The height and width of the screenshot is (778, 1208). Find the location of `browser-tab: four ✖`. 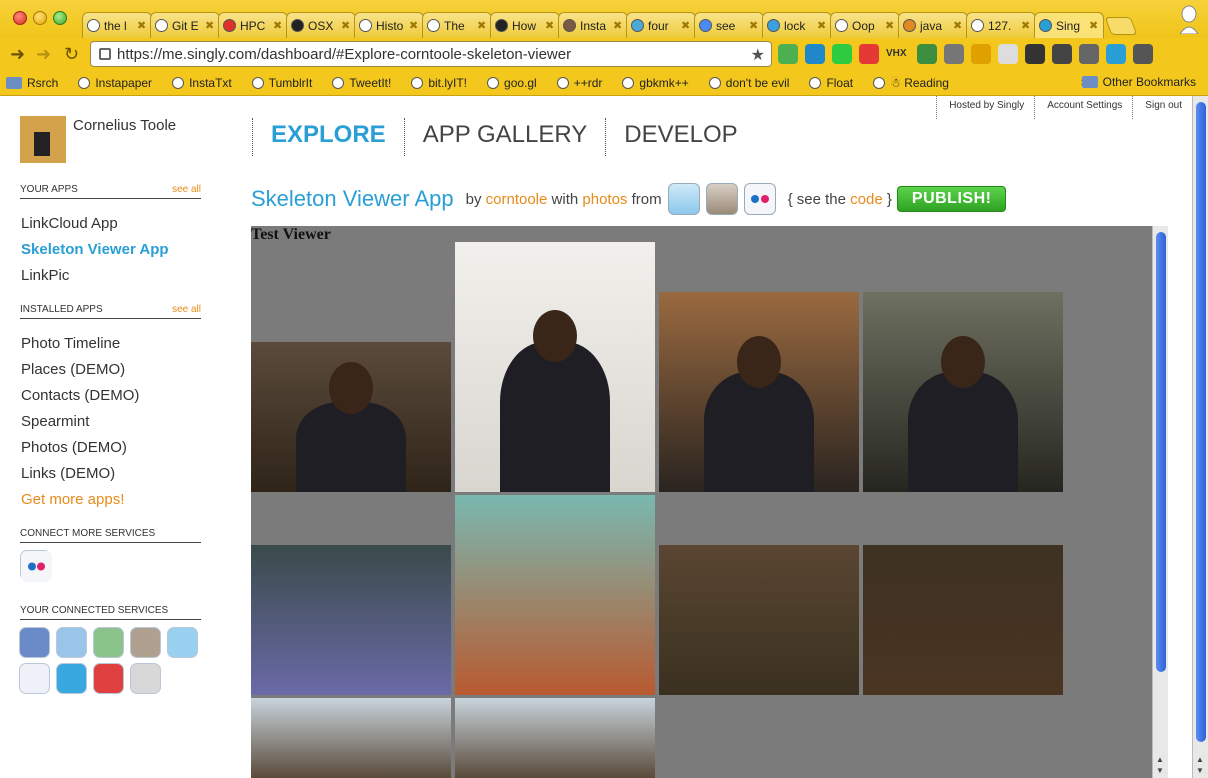

browser-tab: four ✖ is located at coordinates (661, 25).